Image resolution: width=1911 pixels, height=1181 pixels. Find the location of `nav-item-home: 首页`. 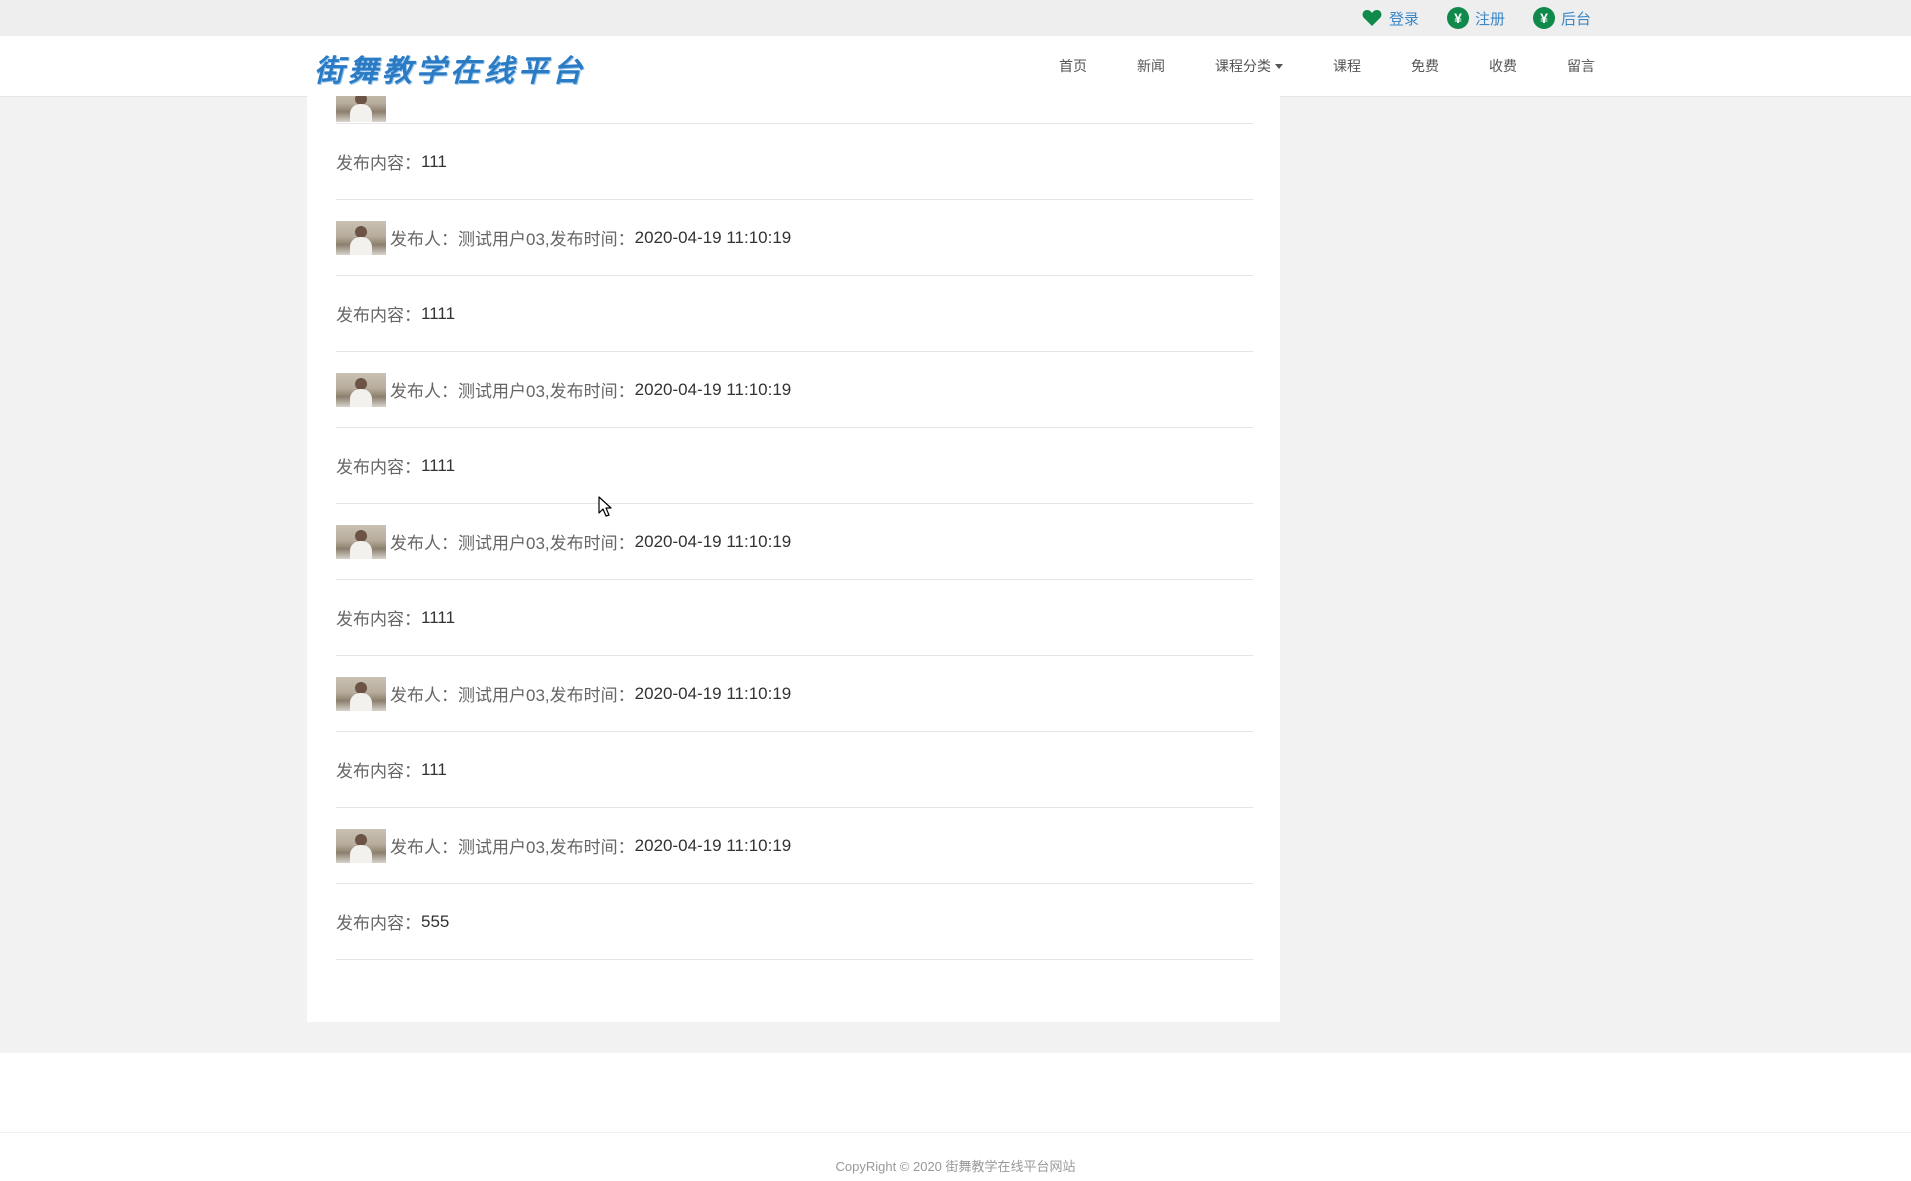

nav-item-home: 首页 is located at coordinates (1073, 66).